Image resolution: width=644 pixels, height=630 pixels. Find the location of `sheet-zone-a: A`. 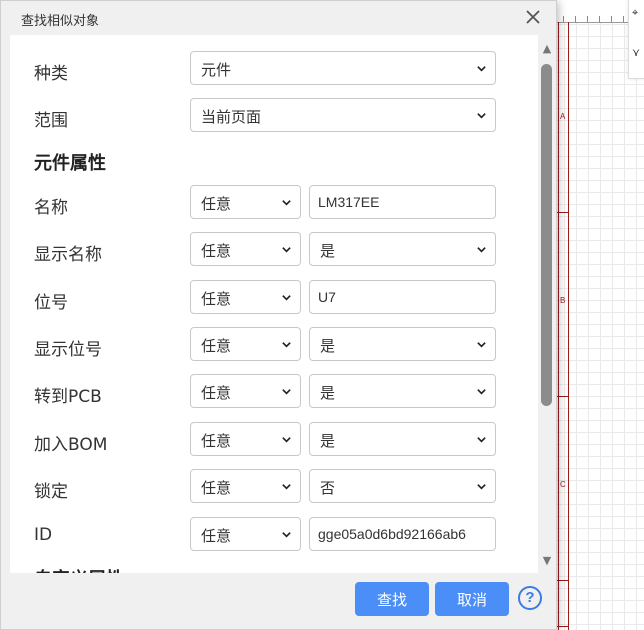

sheet-zone-a: A is located at coordinates (563, 116).